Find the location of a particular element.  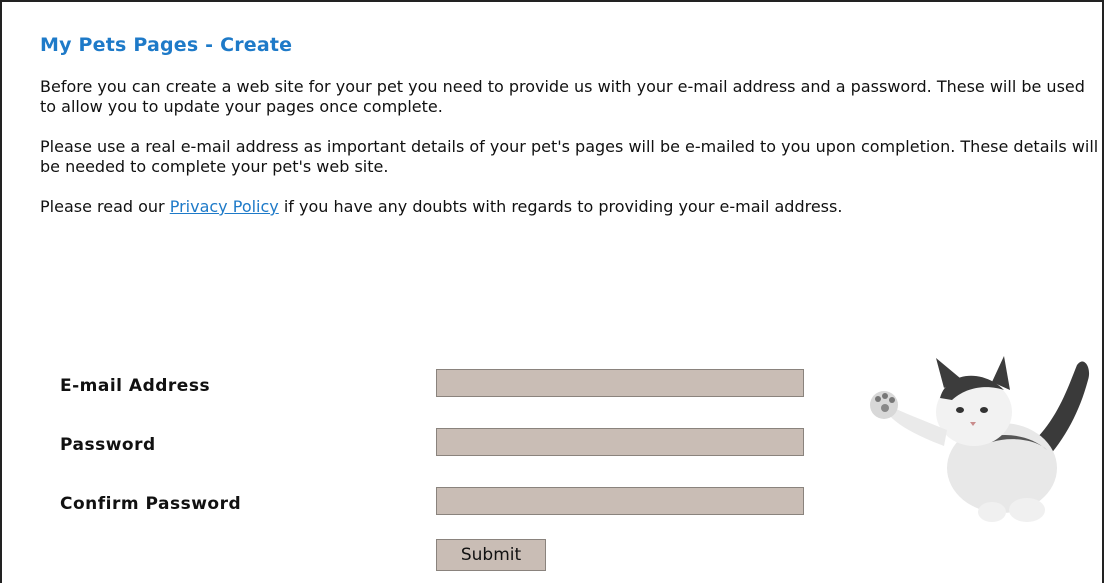

email-field is located at coordinates (620, 383).